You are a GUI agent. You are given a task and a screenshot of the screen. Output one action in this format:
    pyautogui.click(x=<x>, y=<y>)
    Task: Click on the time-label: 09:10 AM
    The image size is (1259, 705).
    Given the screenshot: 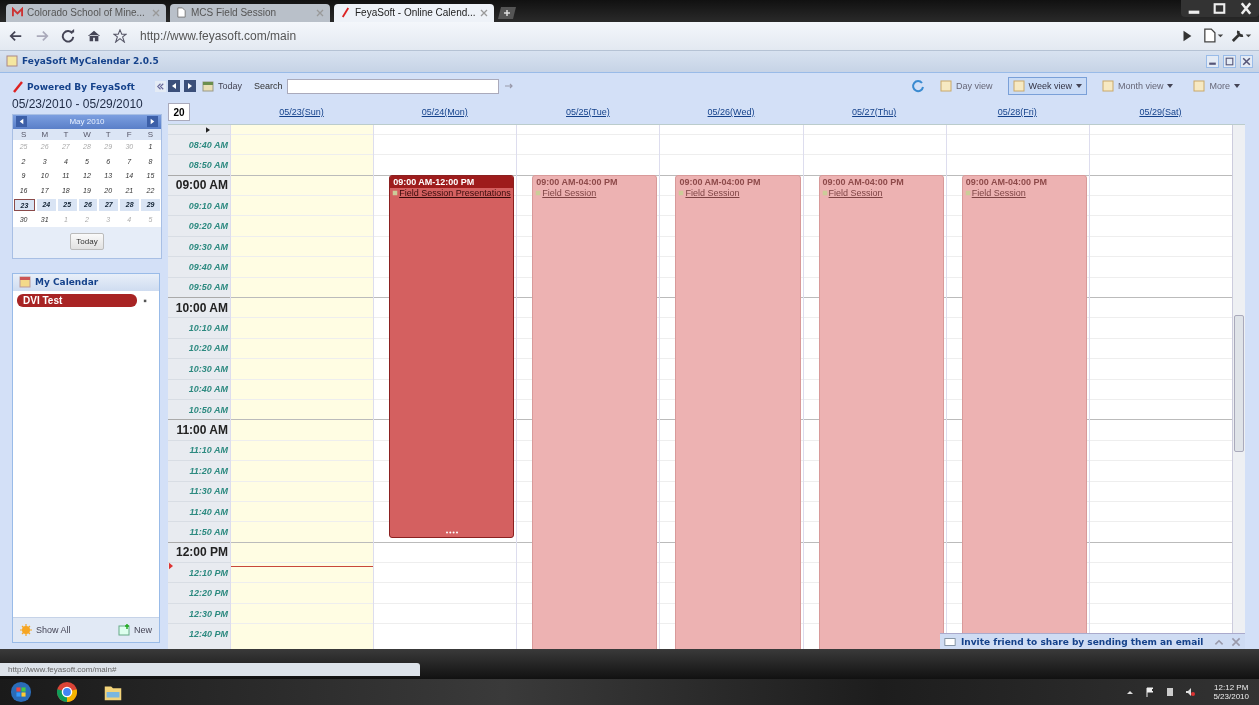 What is the action you would take?
    pyautogui.click(x=208, y=205)
    